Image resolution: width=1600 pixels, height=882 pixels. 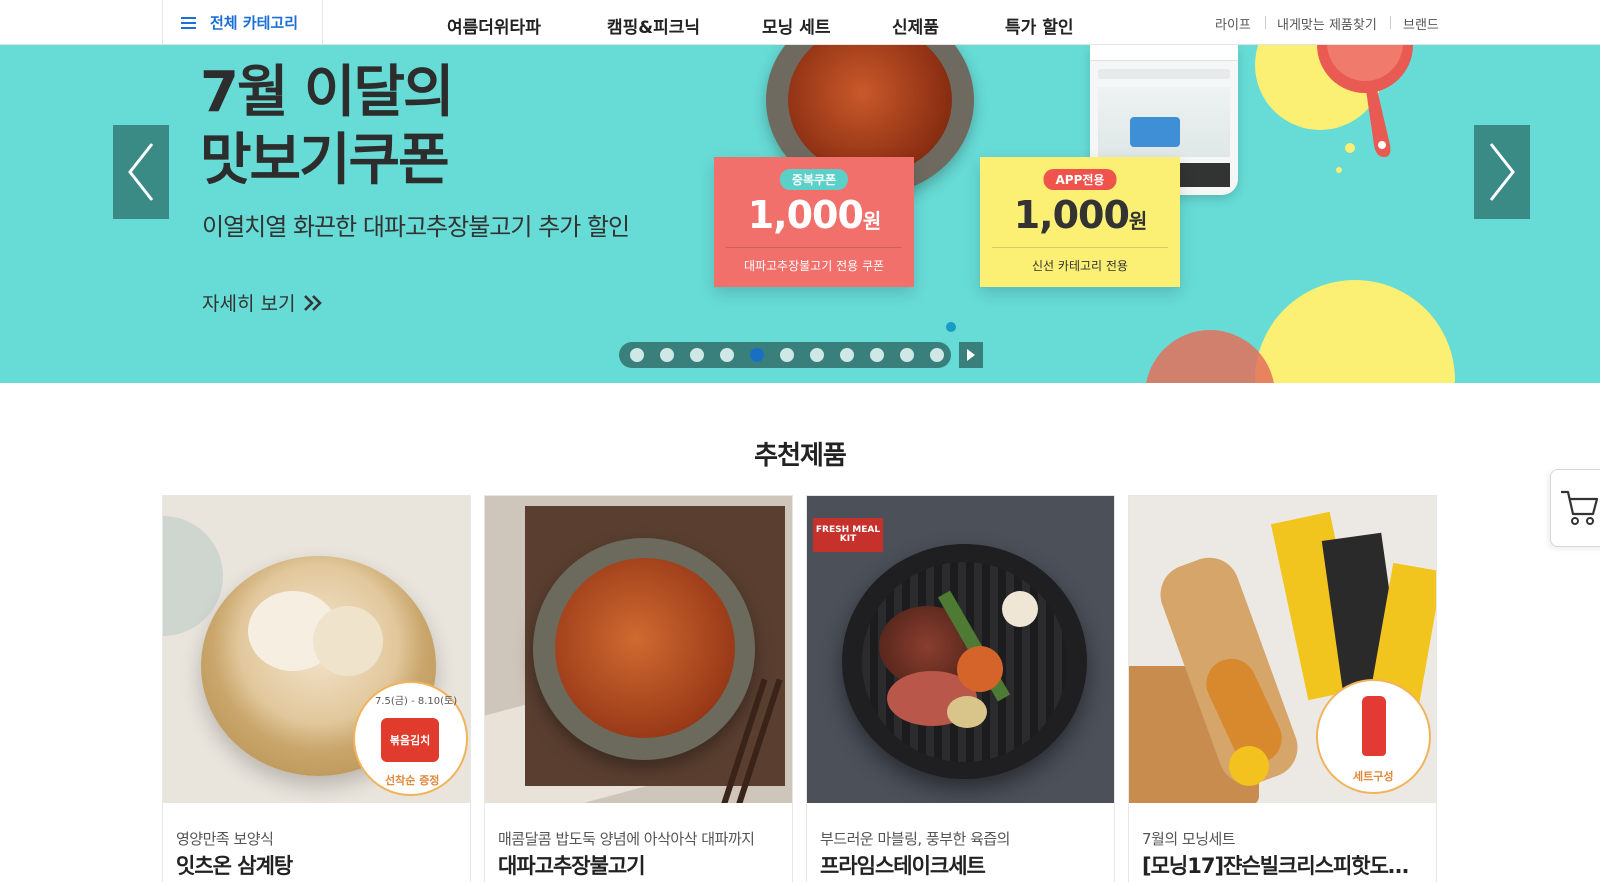 I want to click on floating-cart-button, so click(x=1575, y=508).